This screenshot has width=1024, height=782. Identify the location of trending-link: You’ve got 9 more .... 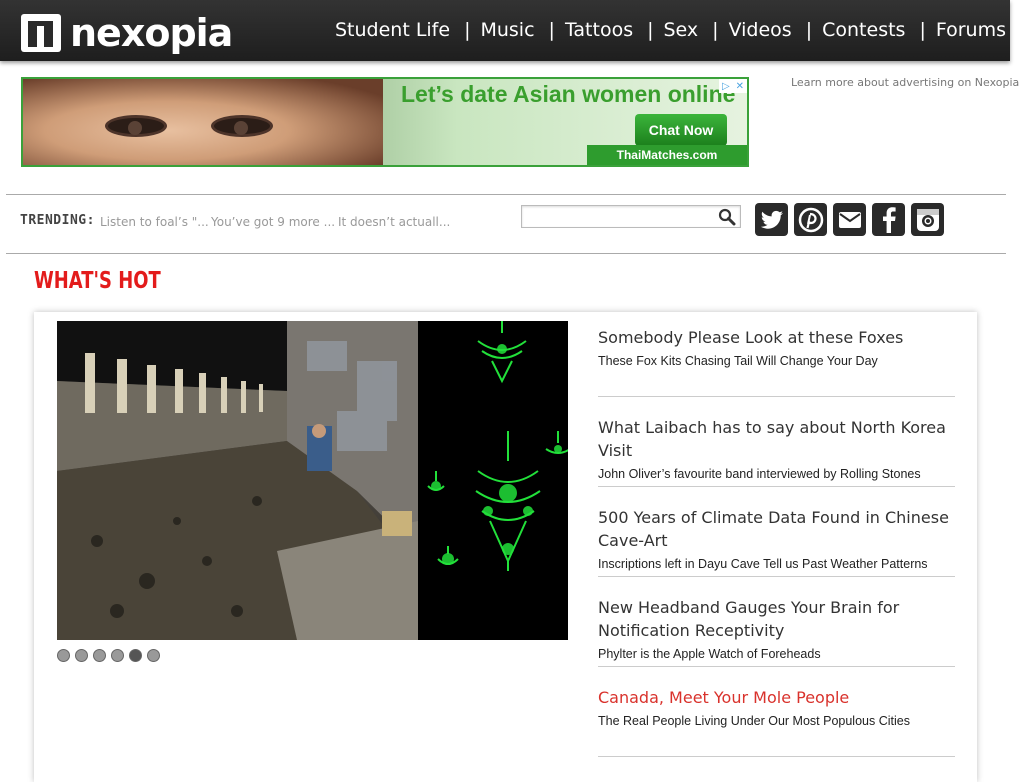
(273, 222).